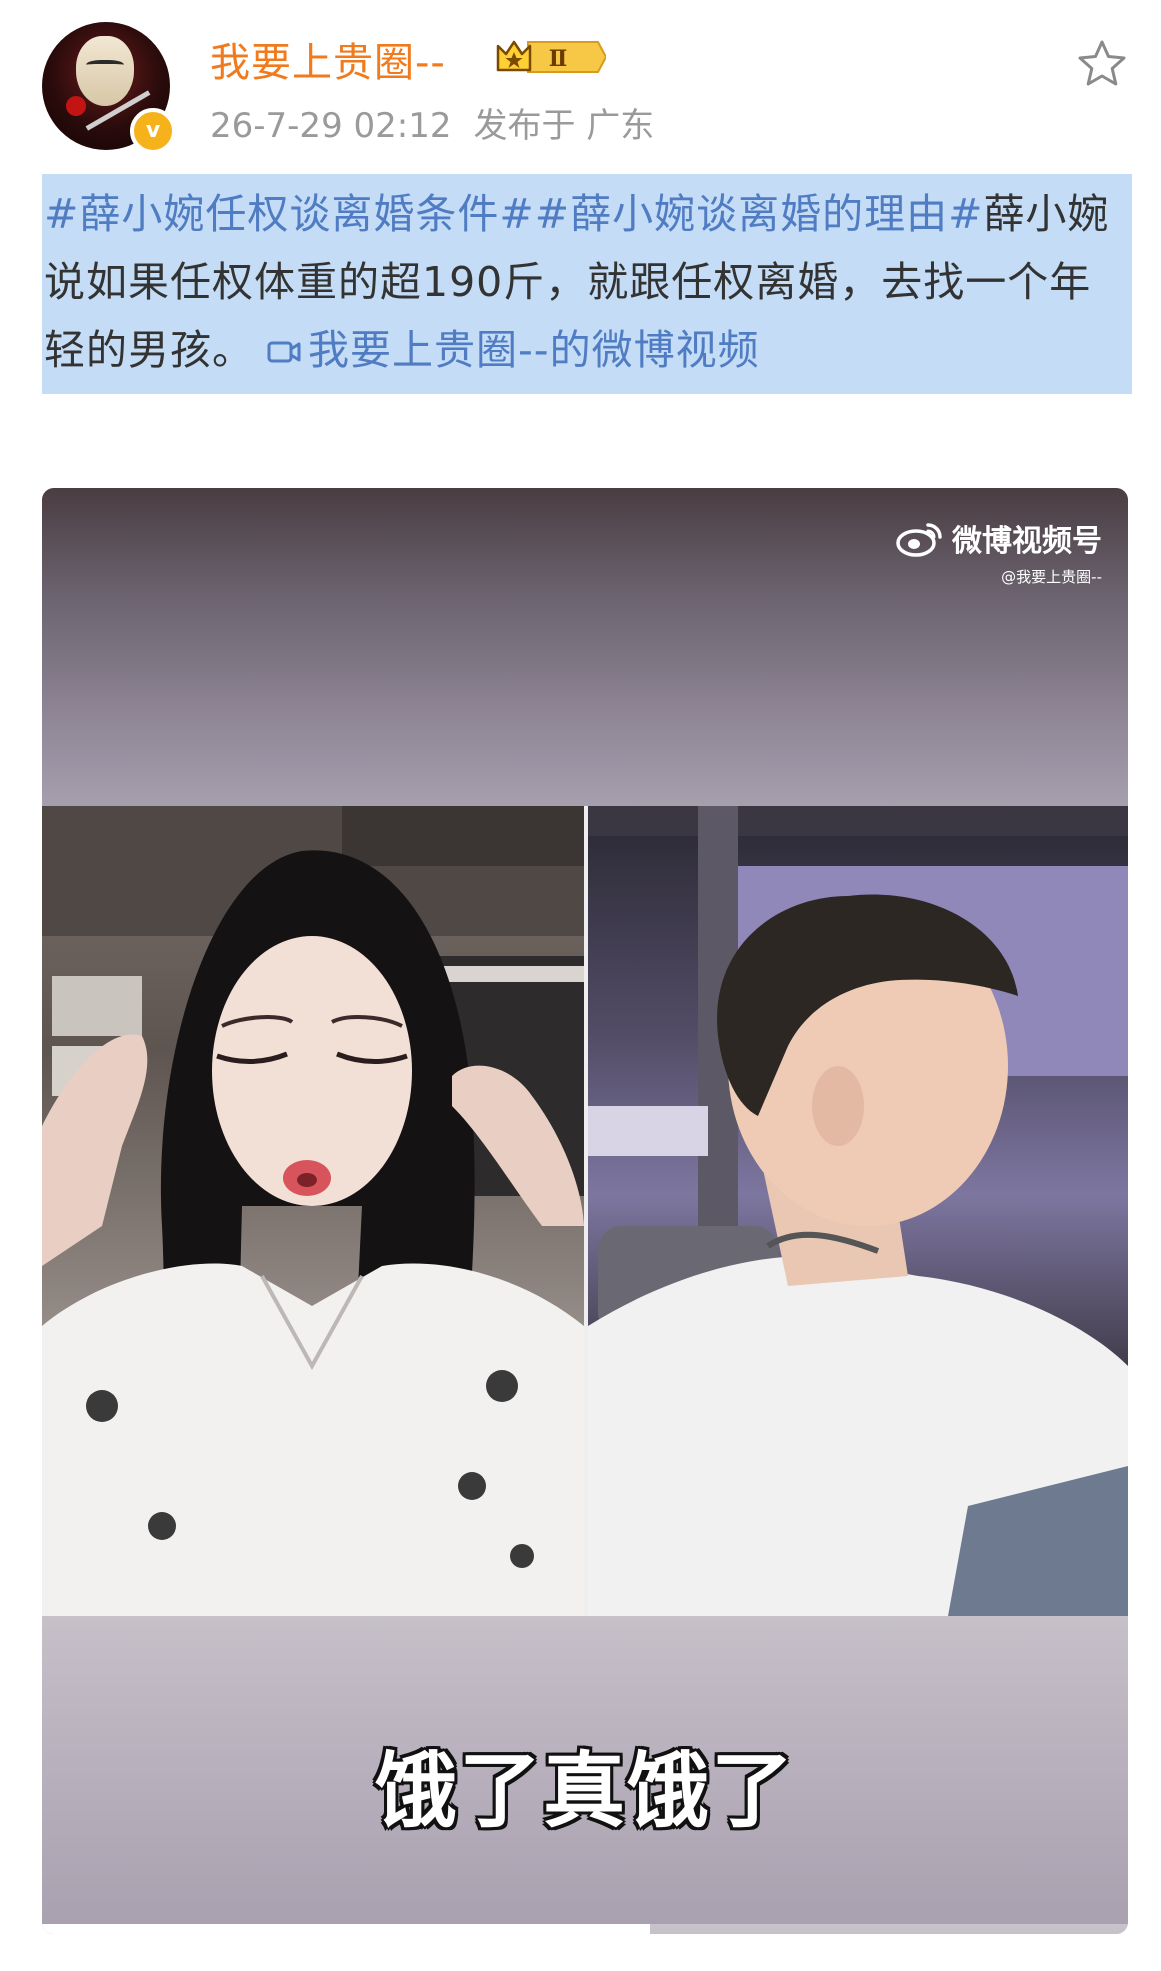 The width and height of the screenshot is (1161, 1971). What do you see at coordinates (564, 126) in the screenshot?
I see `post-location: 发布于 广东` at bounding box center [564, 126].